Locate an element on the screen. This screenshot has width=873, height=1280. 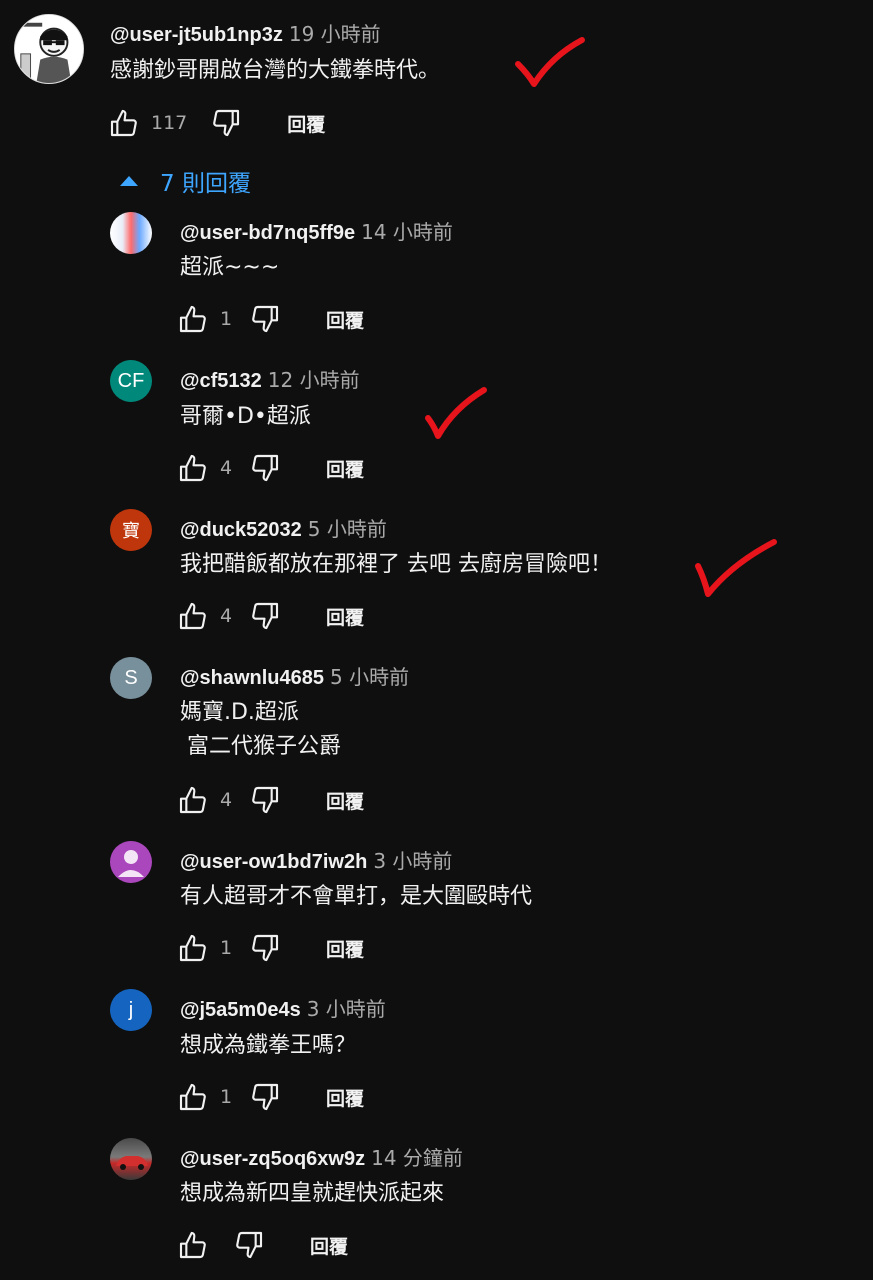
reply-time: 14 小時前 is located at coordinates (407, 232).